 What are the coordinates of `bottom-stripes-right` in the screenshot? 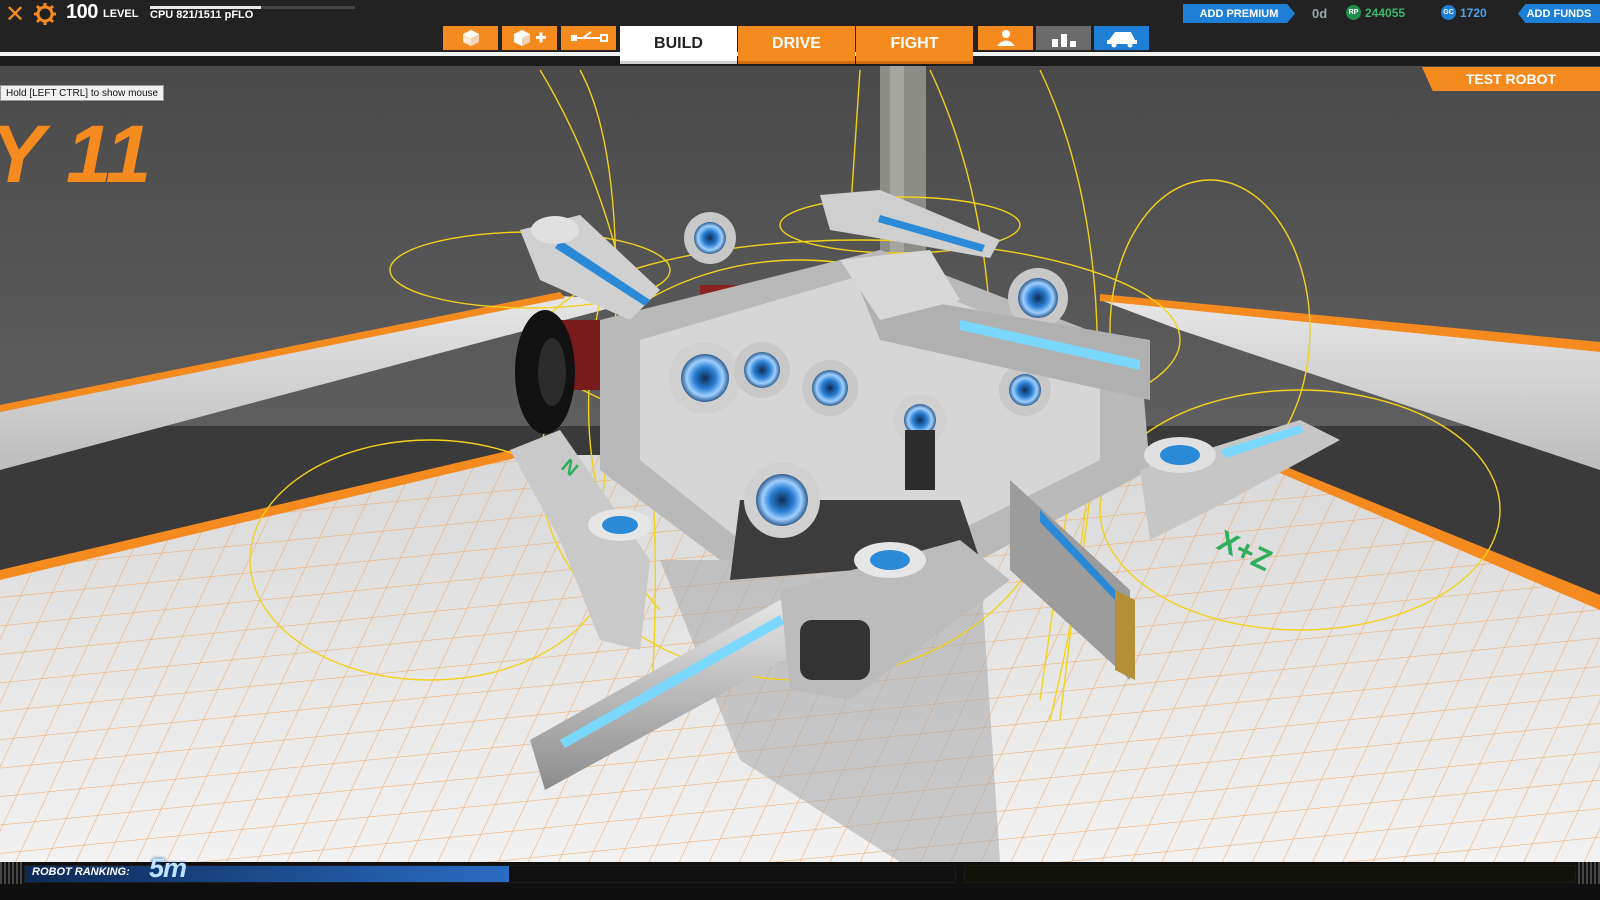 It's located at (1589, 873).